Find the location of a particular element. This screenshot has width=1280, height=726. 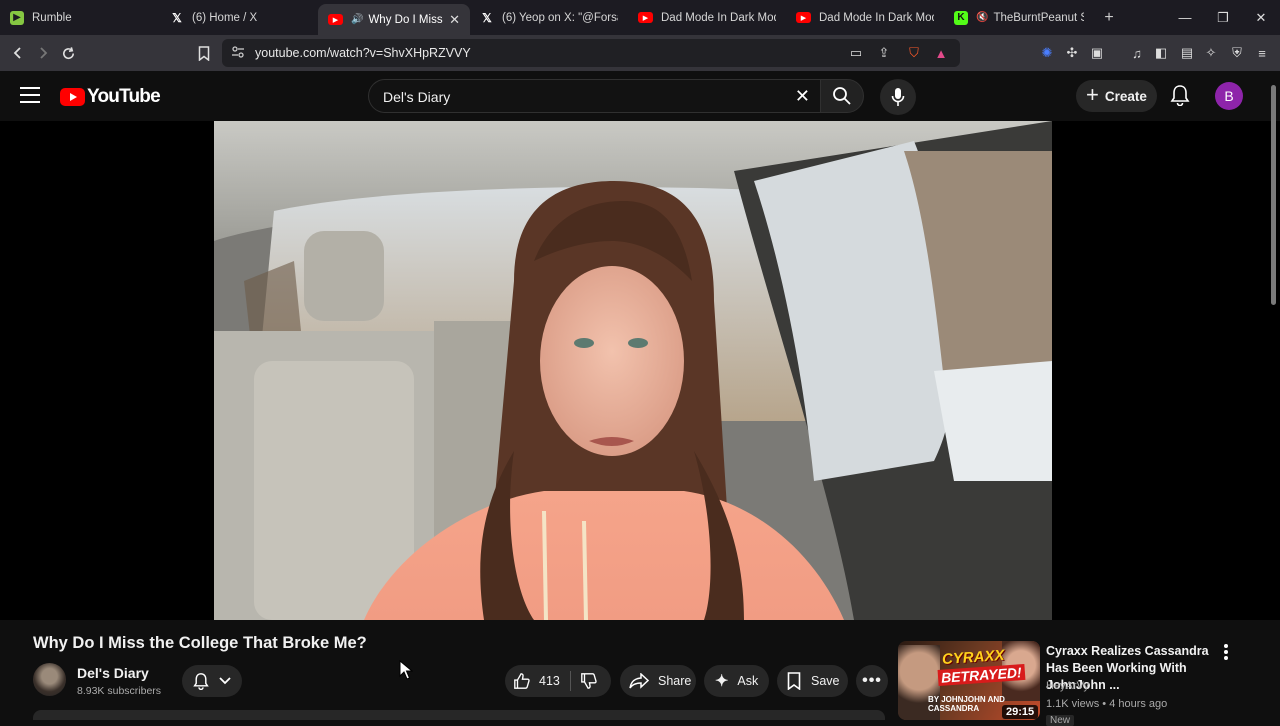

minimize-window-icon: — is located at coordinates (1185, 17).